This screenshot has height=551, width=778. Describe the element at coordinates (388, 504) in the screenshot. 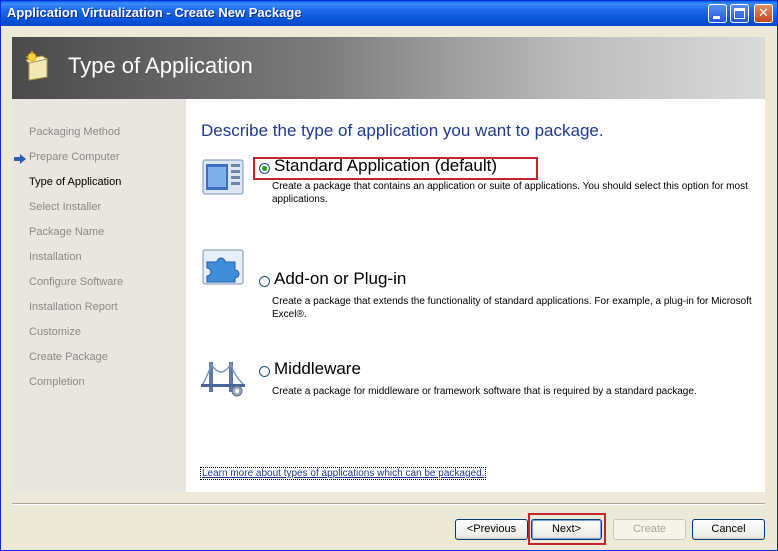

I see `footer-separator` at that location.